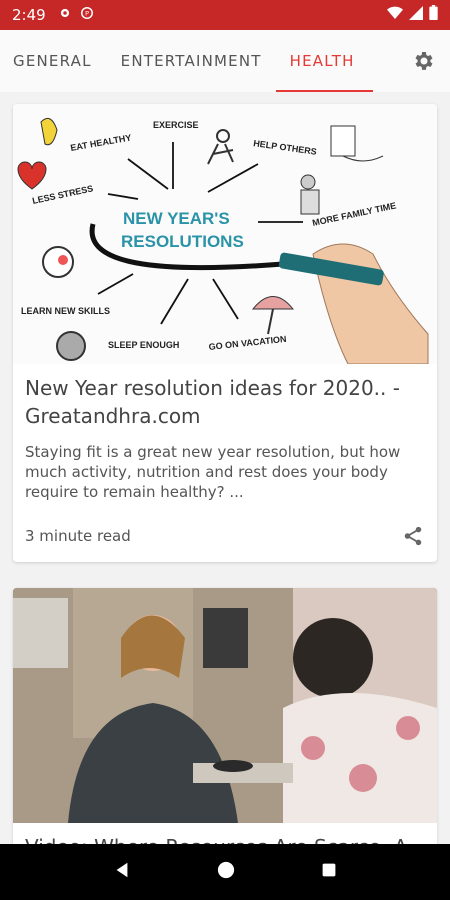  What do you see at coordinates (182, 241) in the screenshot?
I see `image-headline-2: RESOLUTIONS` at bounding box center [182, 241].